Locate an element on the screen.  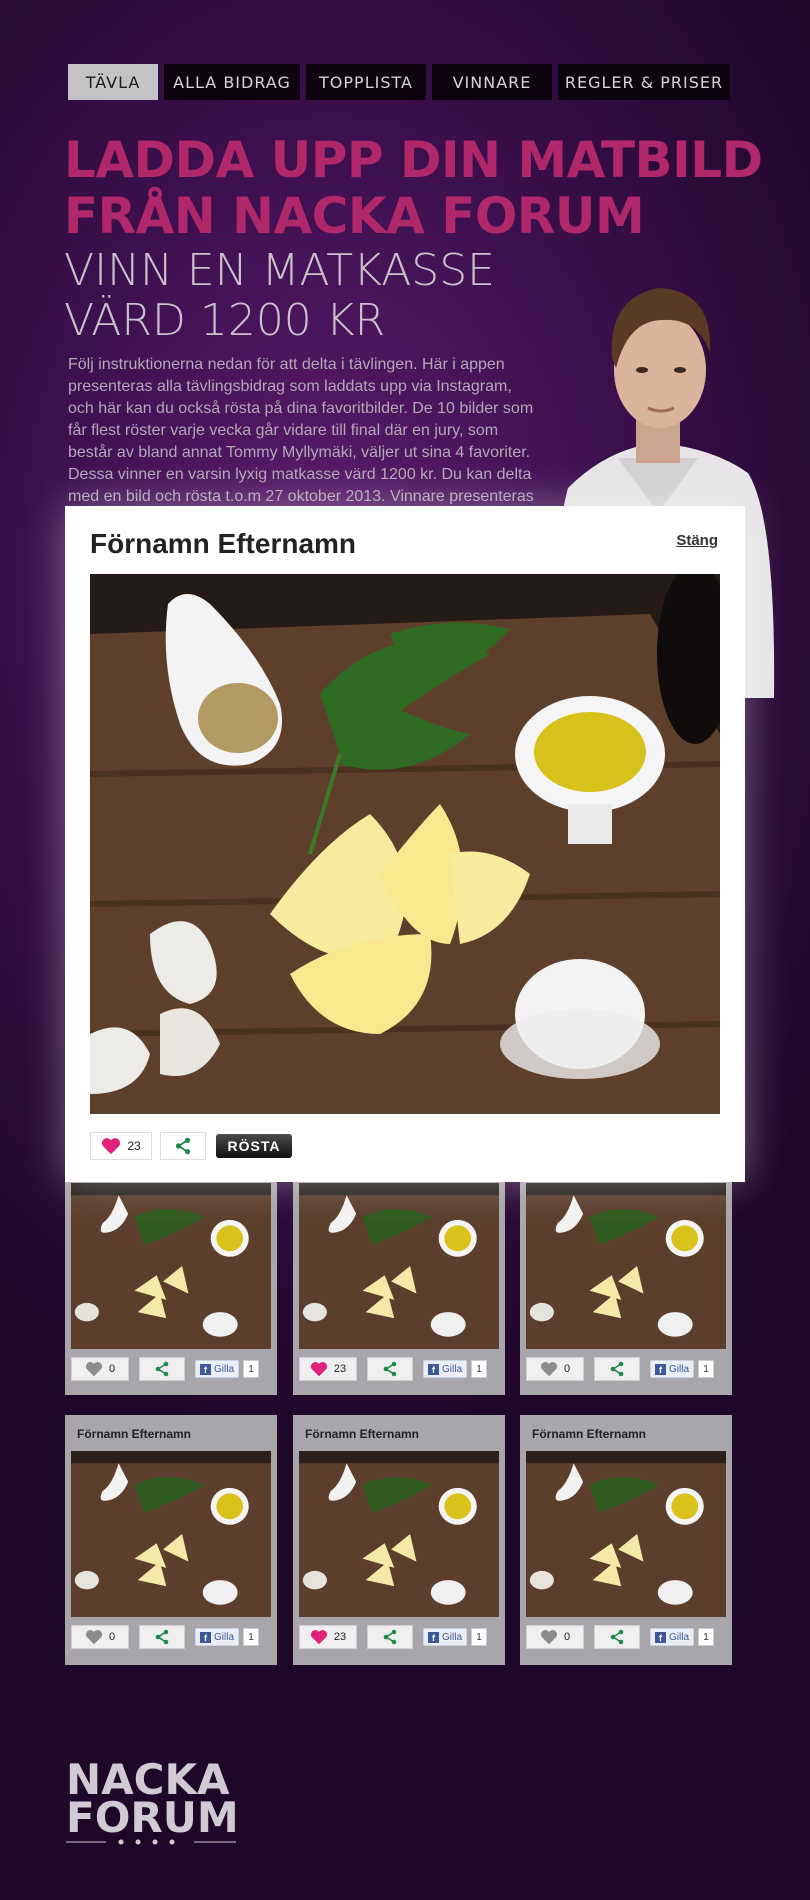
hero-headline: LADDA UPP DIN MATBILD FRÅN NACKA FORUM is located at coordinates (414, 188).